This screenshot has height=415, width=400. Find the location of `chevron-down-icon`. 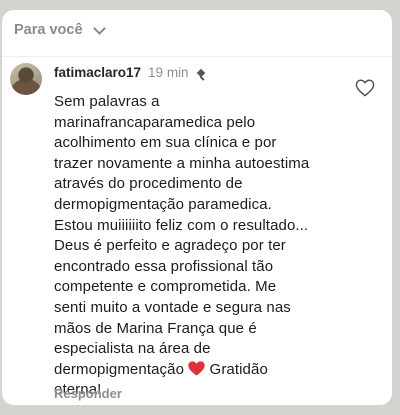

chevron-down-icon is located at coordinates (99, 28).